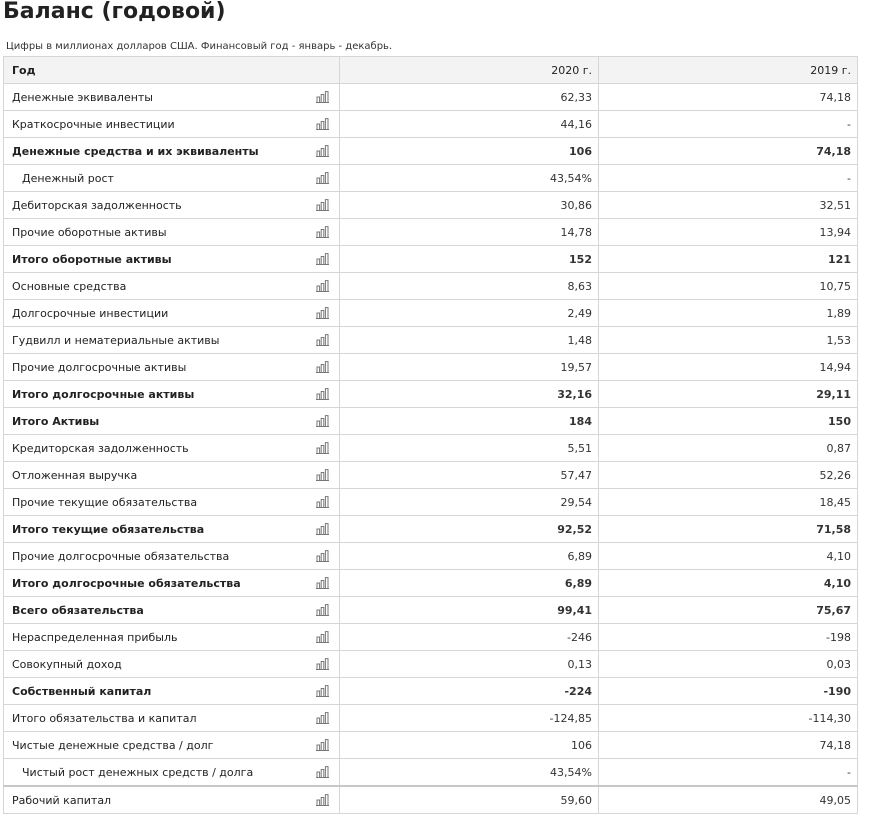  I want to click on row-label-cell: Гудвилл и нематериальные активы, so click(171, 340).